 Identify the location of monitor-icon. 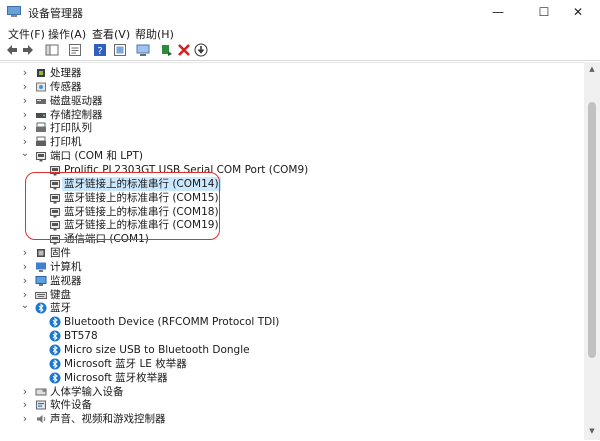
(41, 281).